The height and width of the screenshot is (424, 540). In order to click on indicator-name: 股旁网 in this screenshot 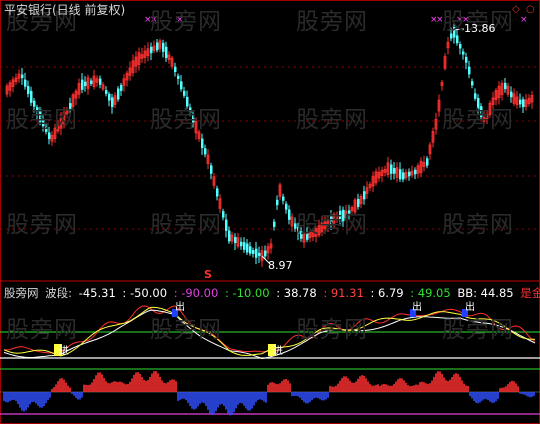, I will do `click(21, 293)`.